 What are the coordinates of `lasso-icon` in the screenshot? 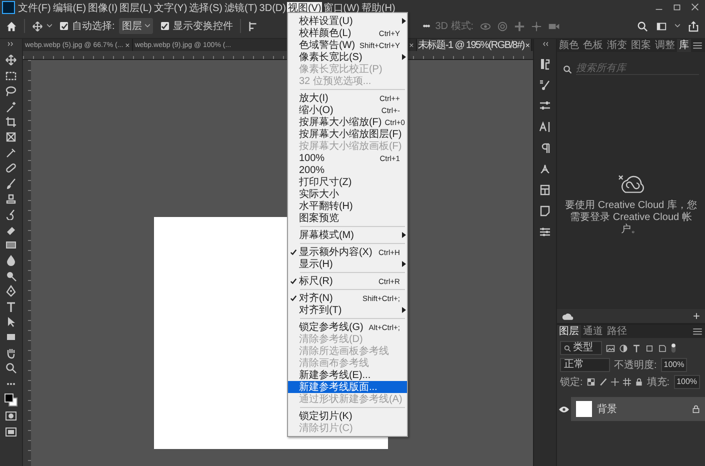 It's located at (11, 91).